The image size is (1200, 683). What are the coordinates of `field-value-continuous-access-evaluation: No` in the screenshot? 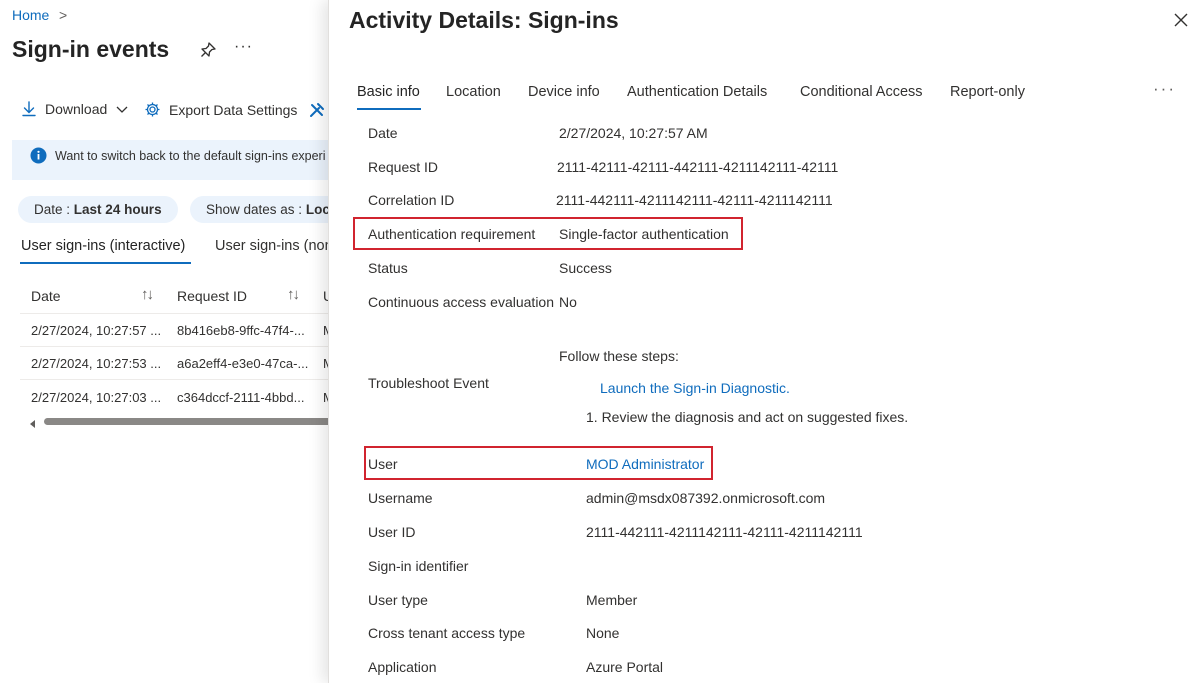 It's located at (568, 302).